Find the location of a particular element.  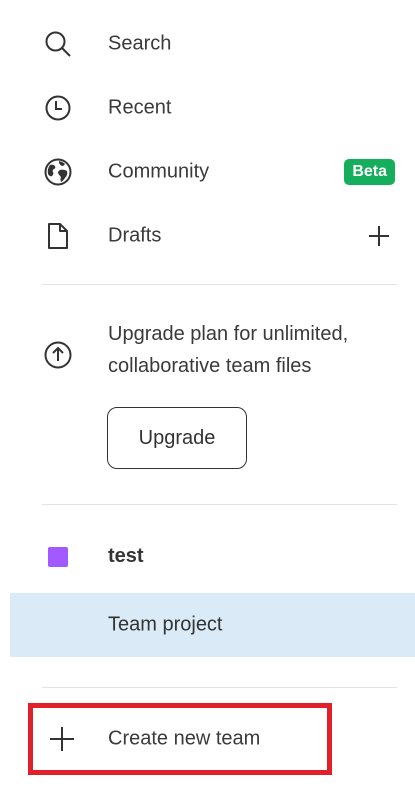

nav-item-community: Community Beta is located at coordinates (207, 172).